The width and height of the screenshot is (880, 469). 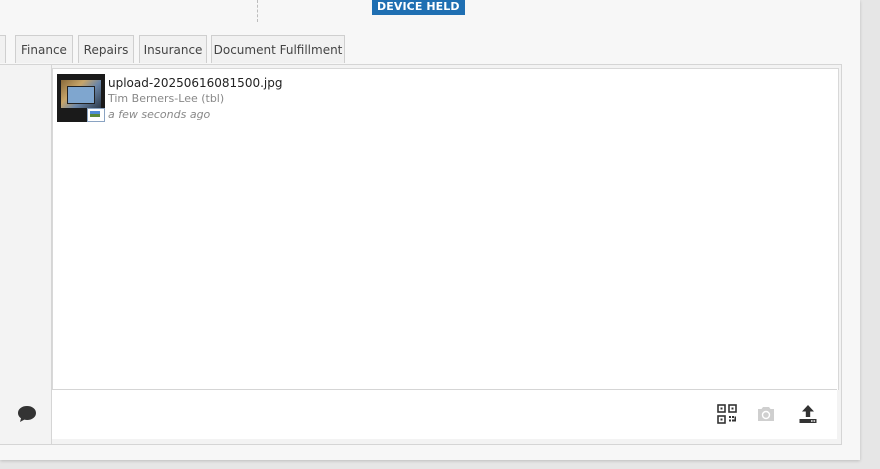 What do you see at coordinates (26, 254) in the screenshot?
I see `left-rail` at bounding box center [26, 254].